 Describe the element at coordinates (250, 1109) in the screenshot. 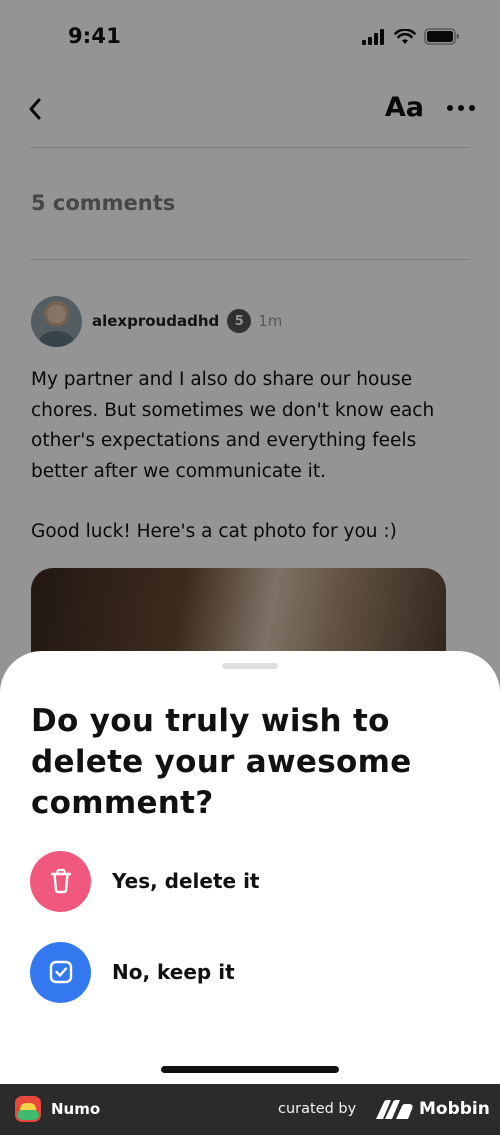

I see `footer-bar: Numo curated by Mobbin` at that location.